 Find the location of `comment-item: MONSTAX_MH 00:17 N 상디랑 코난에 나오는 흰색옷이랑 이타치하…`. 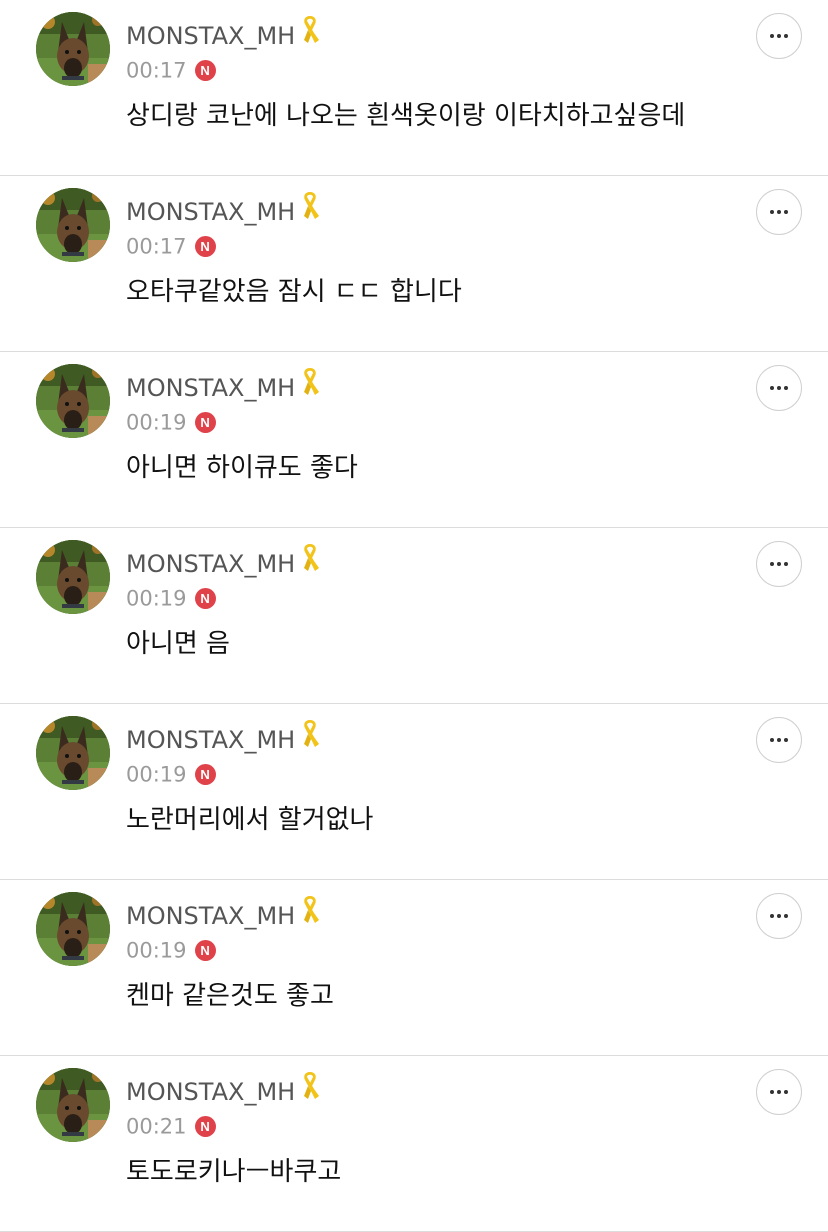

comment-item: MONSTAX_MH 00:17 N 상디랑 코난에 나오는 흰색옷이랑 이타치하… is located at coordinates (414, 88).